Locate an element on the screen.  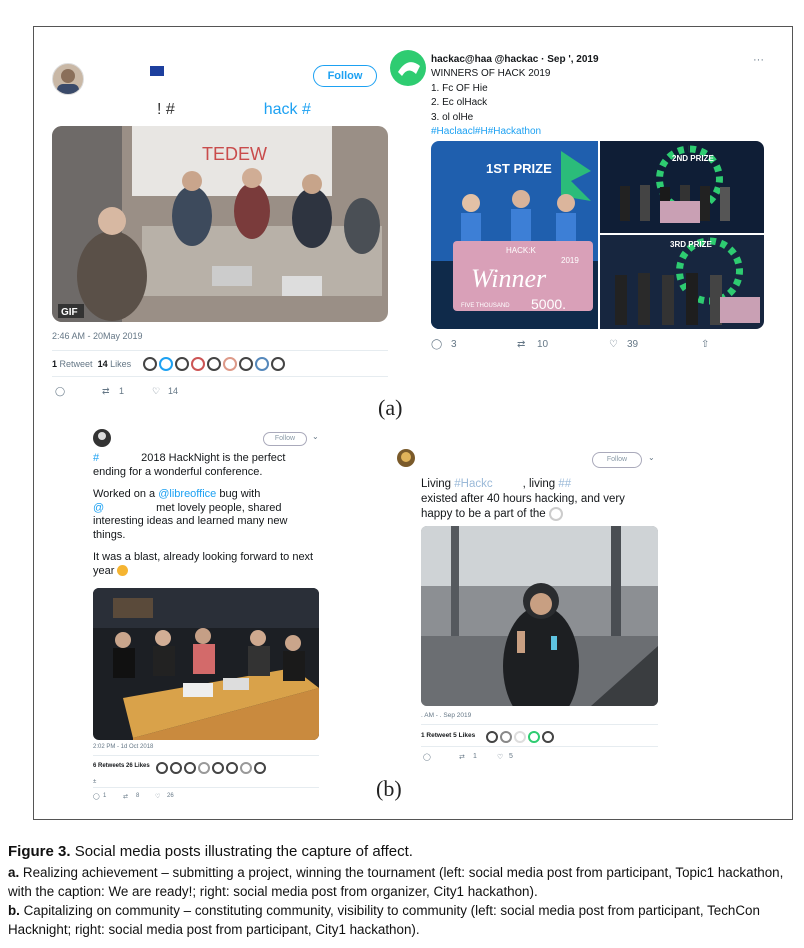
likes-count: 14 is located at coordinates (103, 364).